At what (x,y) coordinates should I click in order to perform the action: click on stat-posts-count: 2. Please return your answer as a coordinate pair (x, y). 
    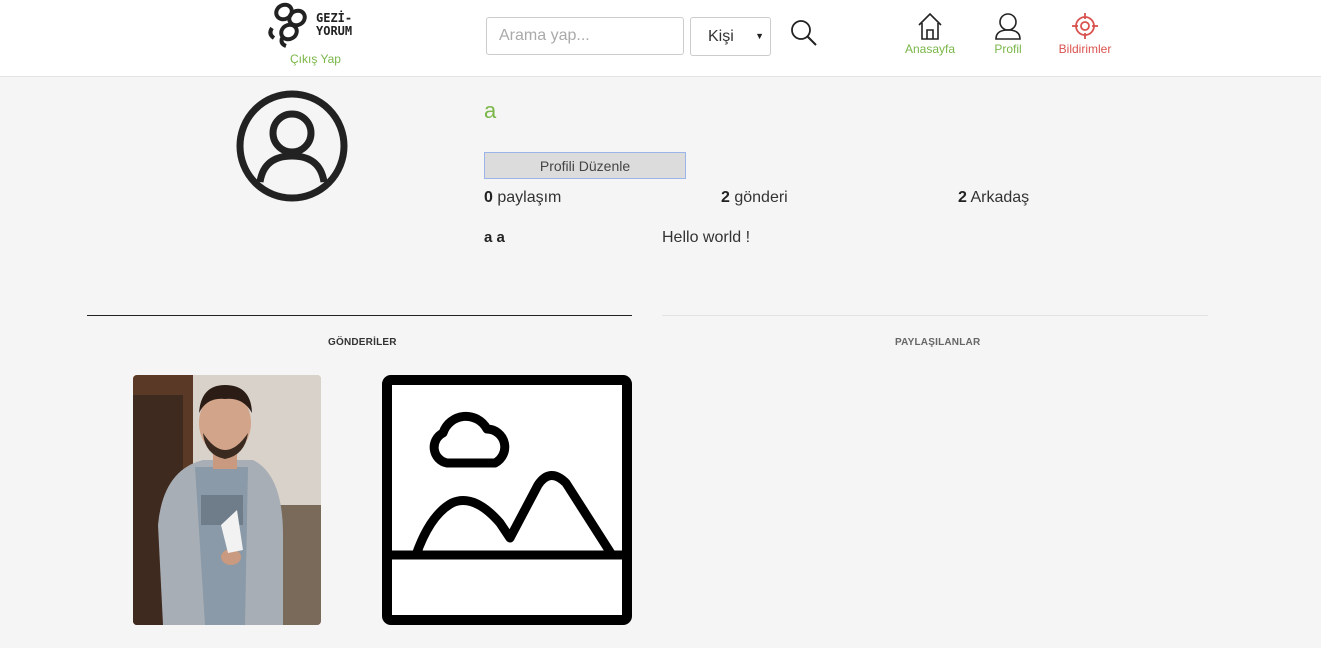
    Looking at the image, I should click on (725, 197).